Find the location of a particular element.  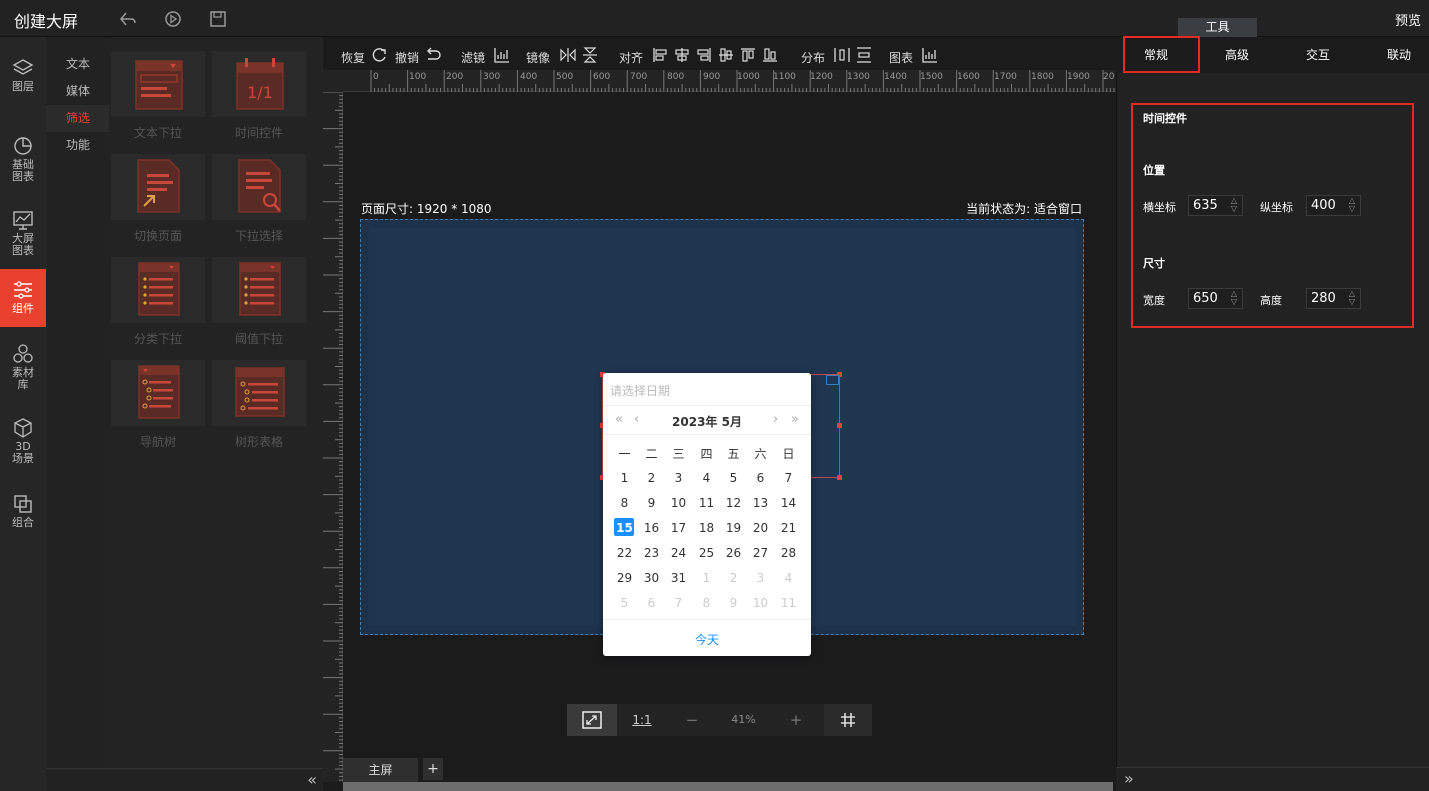

calendar-day: 17 is located at coordinates (678, 528).